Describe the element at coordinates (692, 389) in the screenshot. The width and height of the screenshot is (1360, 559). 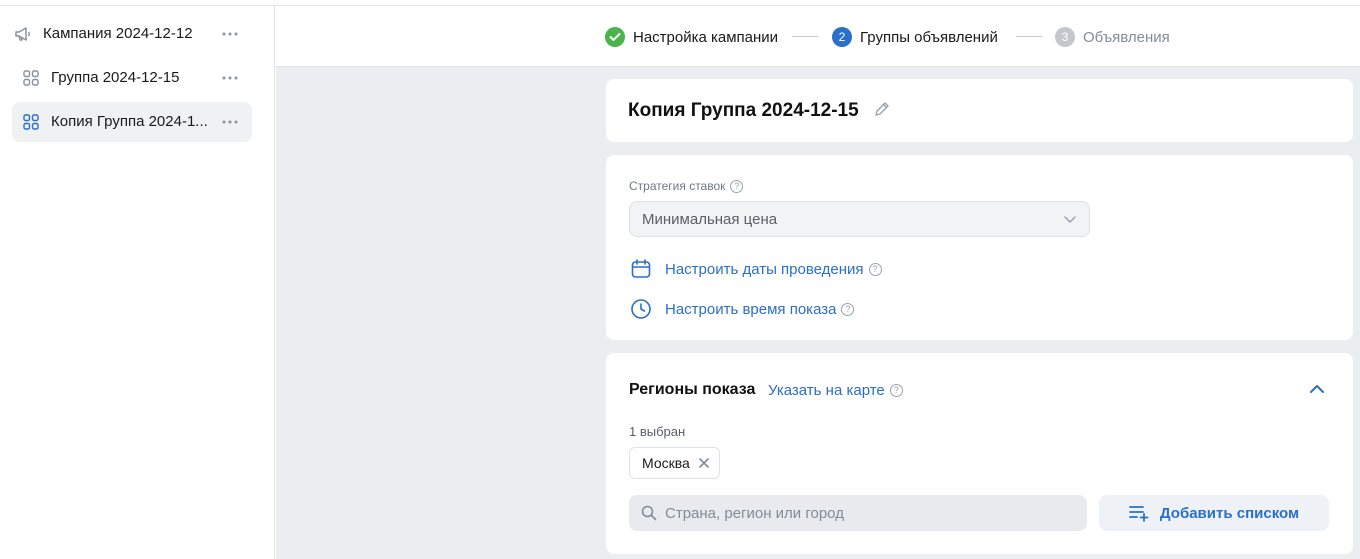
I see `regions-title: Регионы показа` at that location.